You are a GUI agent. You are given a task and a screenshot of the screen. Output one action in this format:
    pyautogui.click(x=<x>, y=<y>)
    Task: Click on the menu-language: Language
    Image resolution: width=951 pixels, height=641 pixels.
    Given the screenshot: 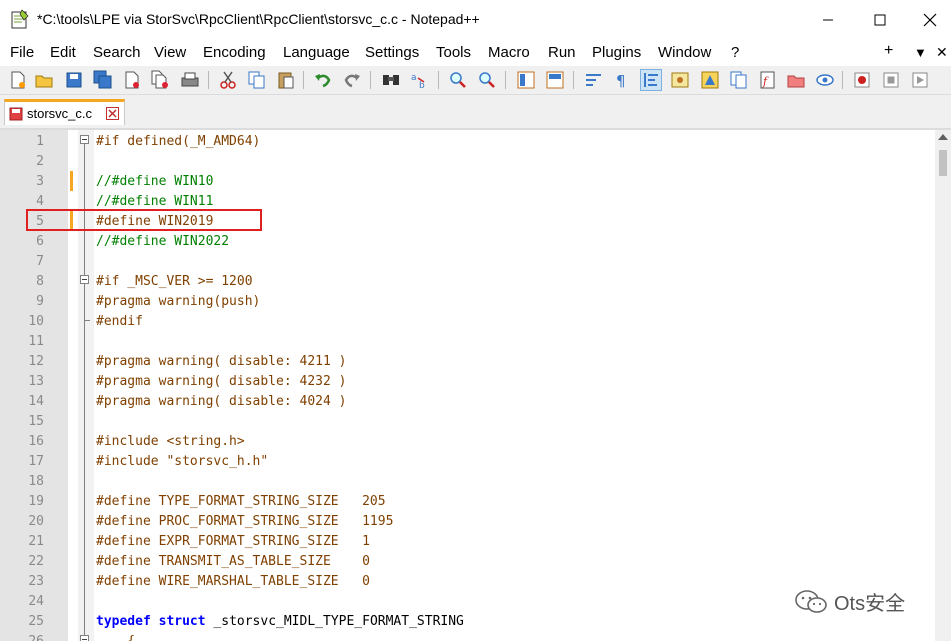 What is the action you would take?
    pyautogui.click(x=316, y=52)
    